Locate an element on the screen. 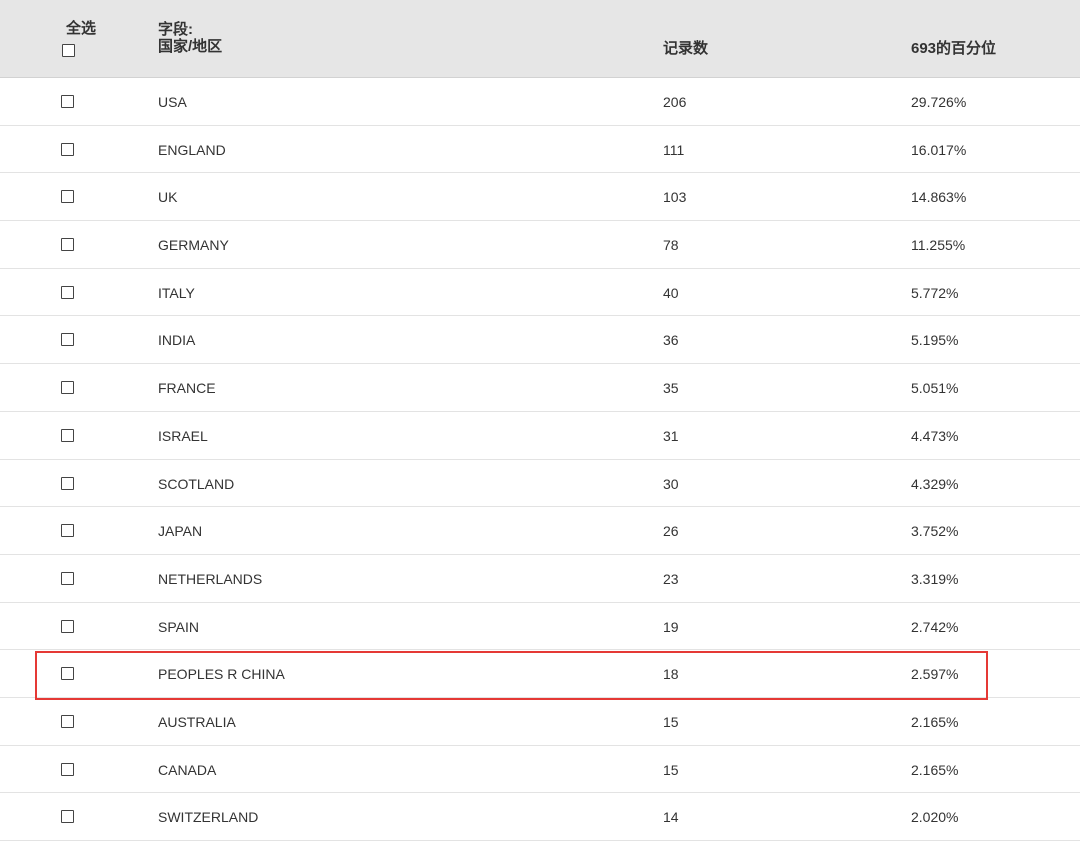 The image size is (1080, 841). table-row: ISRAEL 31 4.473% is located at coordinates (540, 436).